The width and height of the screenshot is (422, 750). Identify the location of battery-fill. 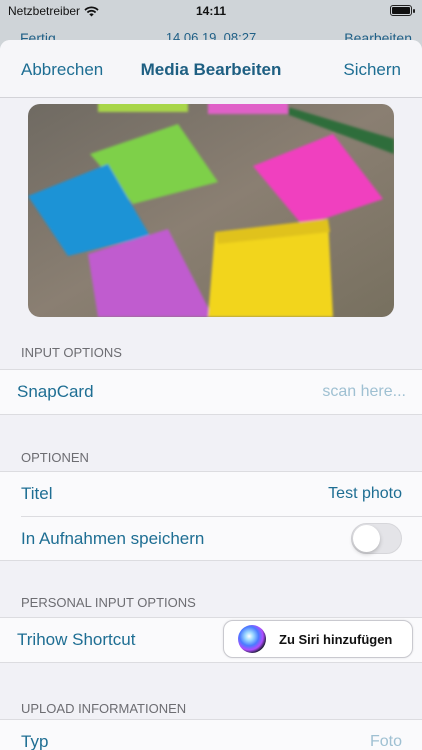
(401, 10).